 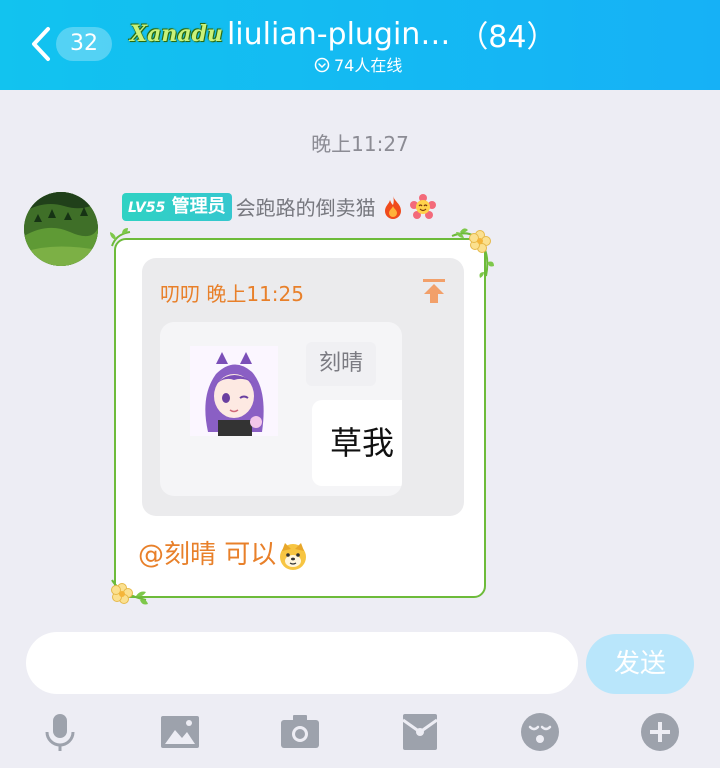 What do you see at coordinates (137, 207) in the screenshot?
I see `level-prefix: LV` at bounding box center [137, 207].